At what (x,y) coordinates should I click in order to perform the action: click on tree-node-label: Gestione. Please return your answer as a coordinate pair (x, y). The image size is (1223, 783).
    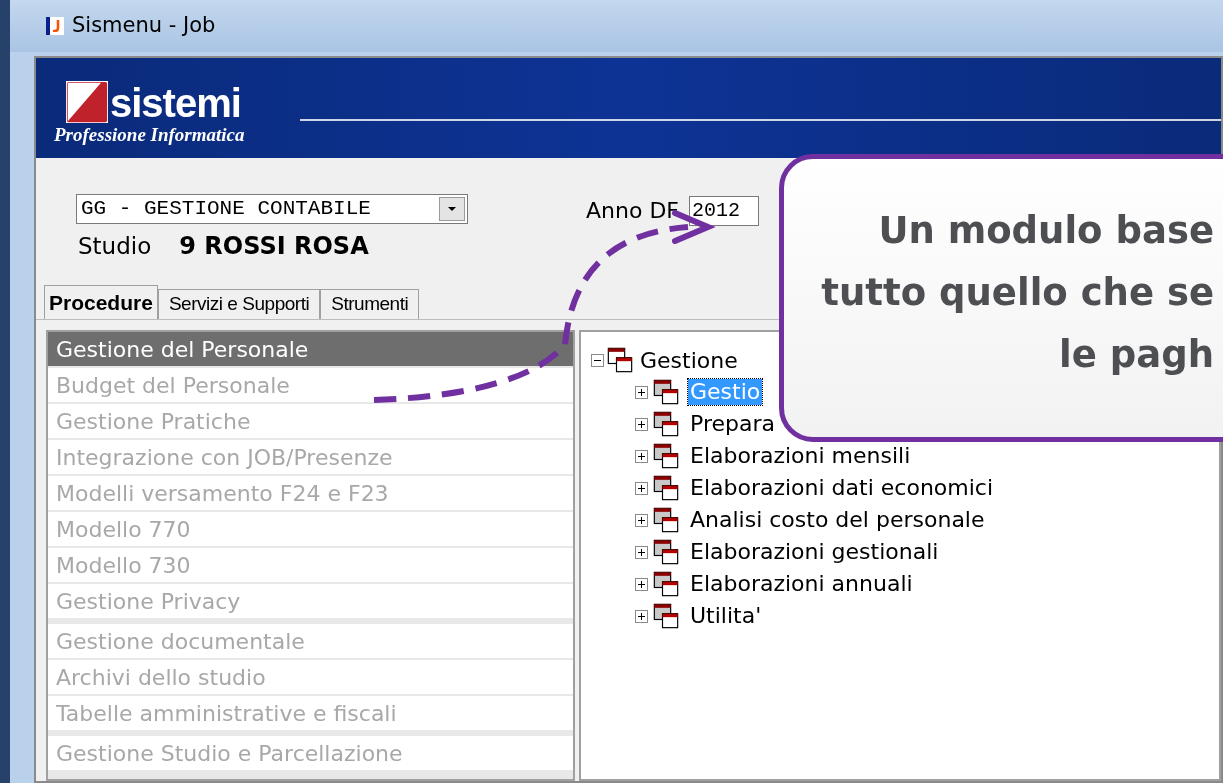
    Looking at the image, I should click on (689, 360).